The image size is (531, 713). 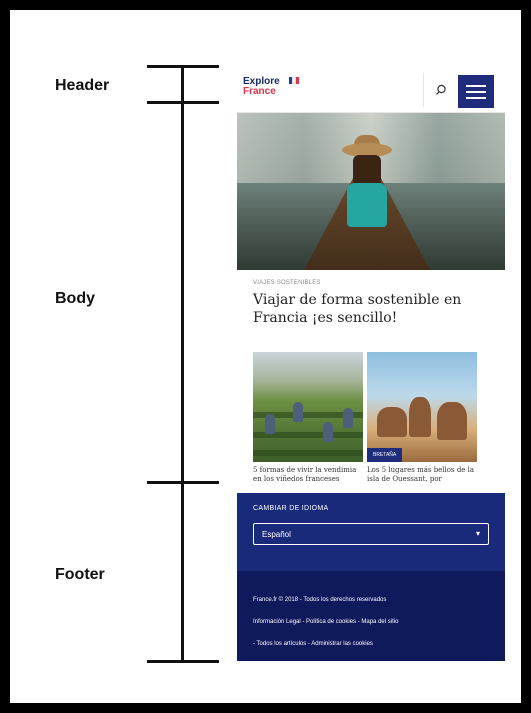 I want to click on bracket-tick-footer-top, so click(x=183, y=482).